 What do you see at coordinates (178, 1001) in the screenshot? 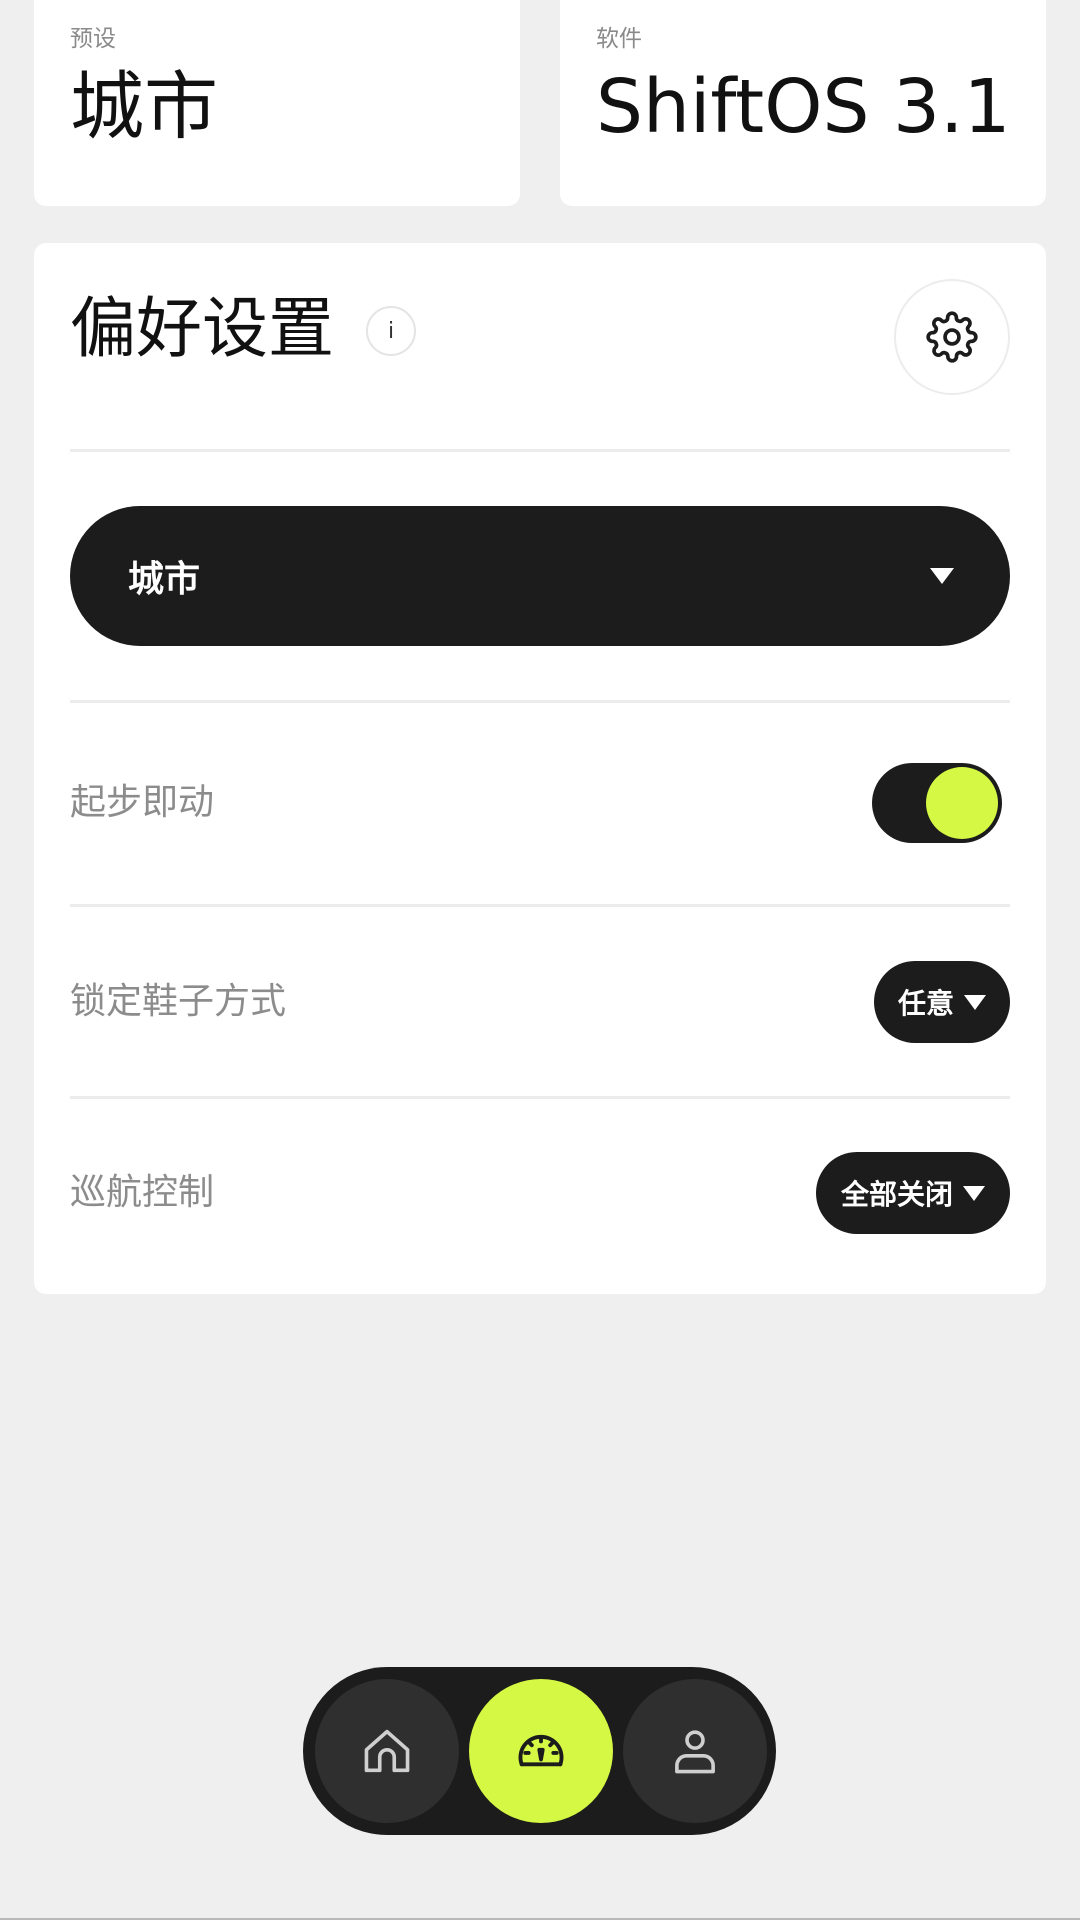
I see `shoe-lock-label: 锁定鞋子方式` at bounding box center [178, 1001].